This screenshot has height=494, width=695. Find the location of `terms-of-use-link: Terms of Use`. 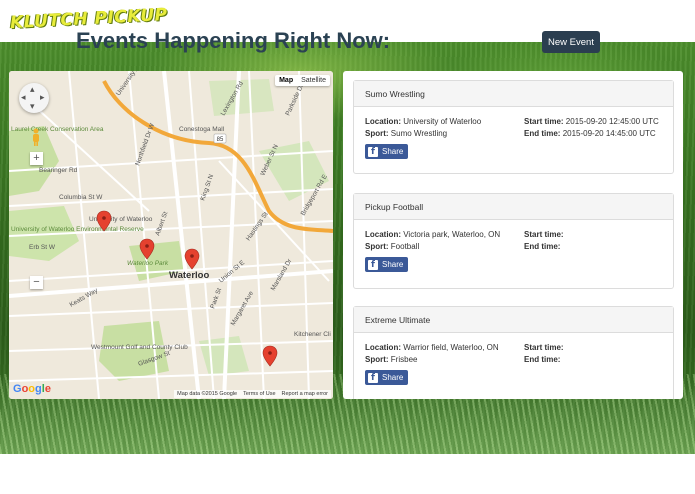

terms-of-use-link: Terms of Use is located at coordinates (259, 394).